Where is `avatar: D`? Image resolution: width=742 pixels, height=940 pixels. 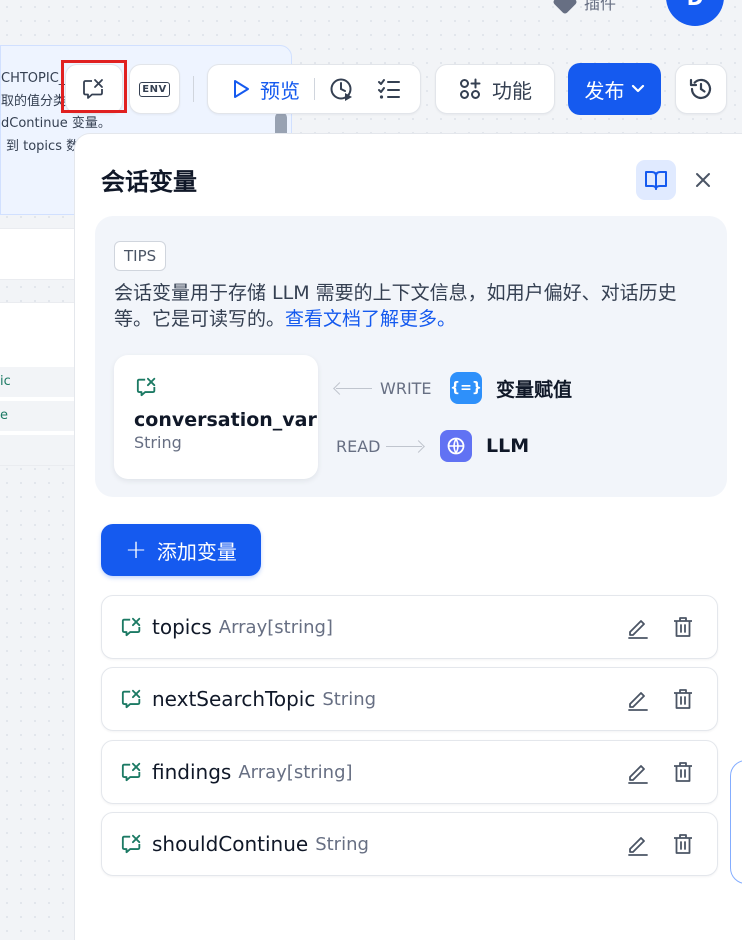
avatar: D is located at coordinates (695, 13).